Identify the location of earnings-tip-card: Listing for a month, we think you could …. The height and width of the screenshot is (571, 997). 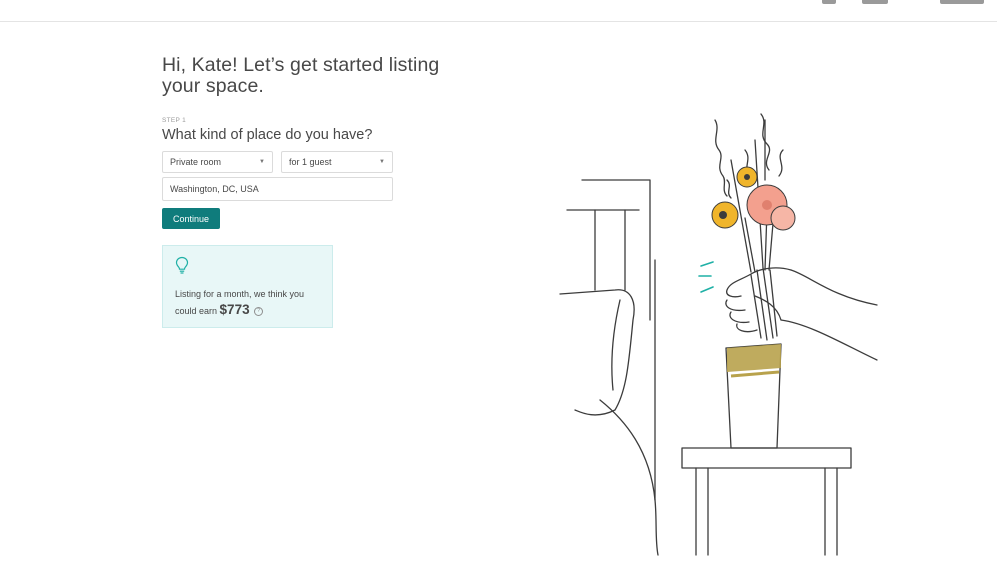
(247, 286).